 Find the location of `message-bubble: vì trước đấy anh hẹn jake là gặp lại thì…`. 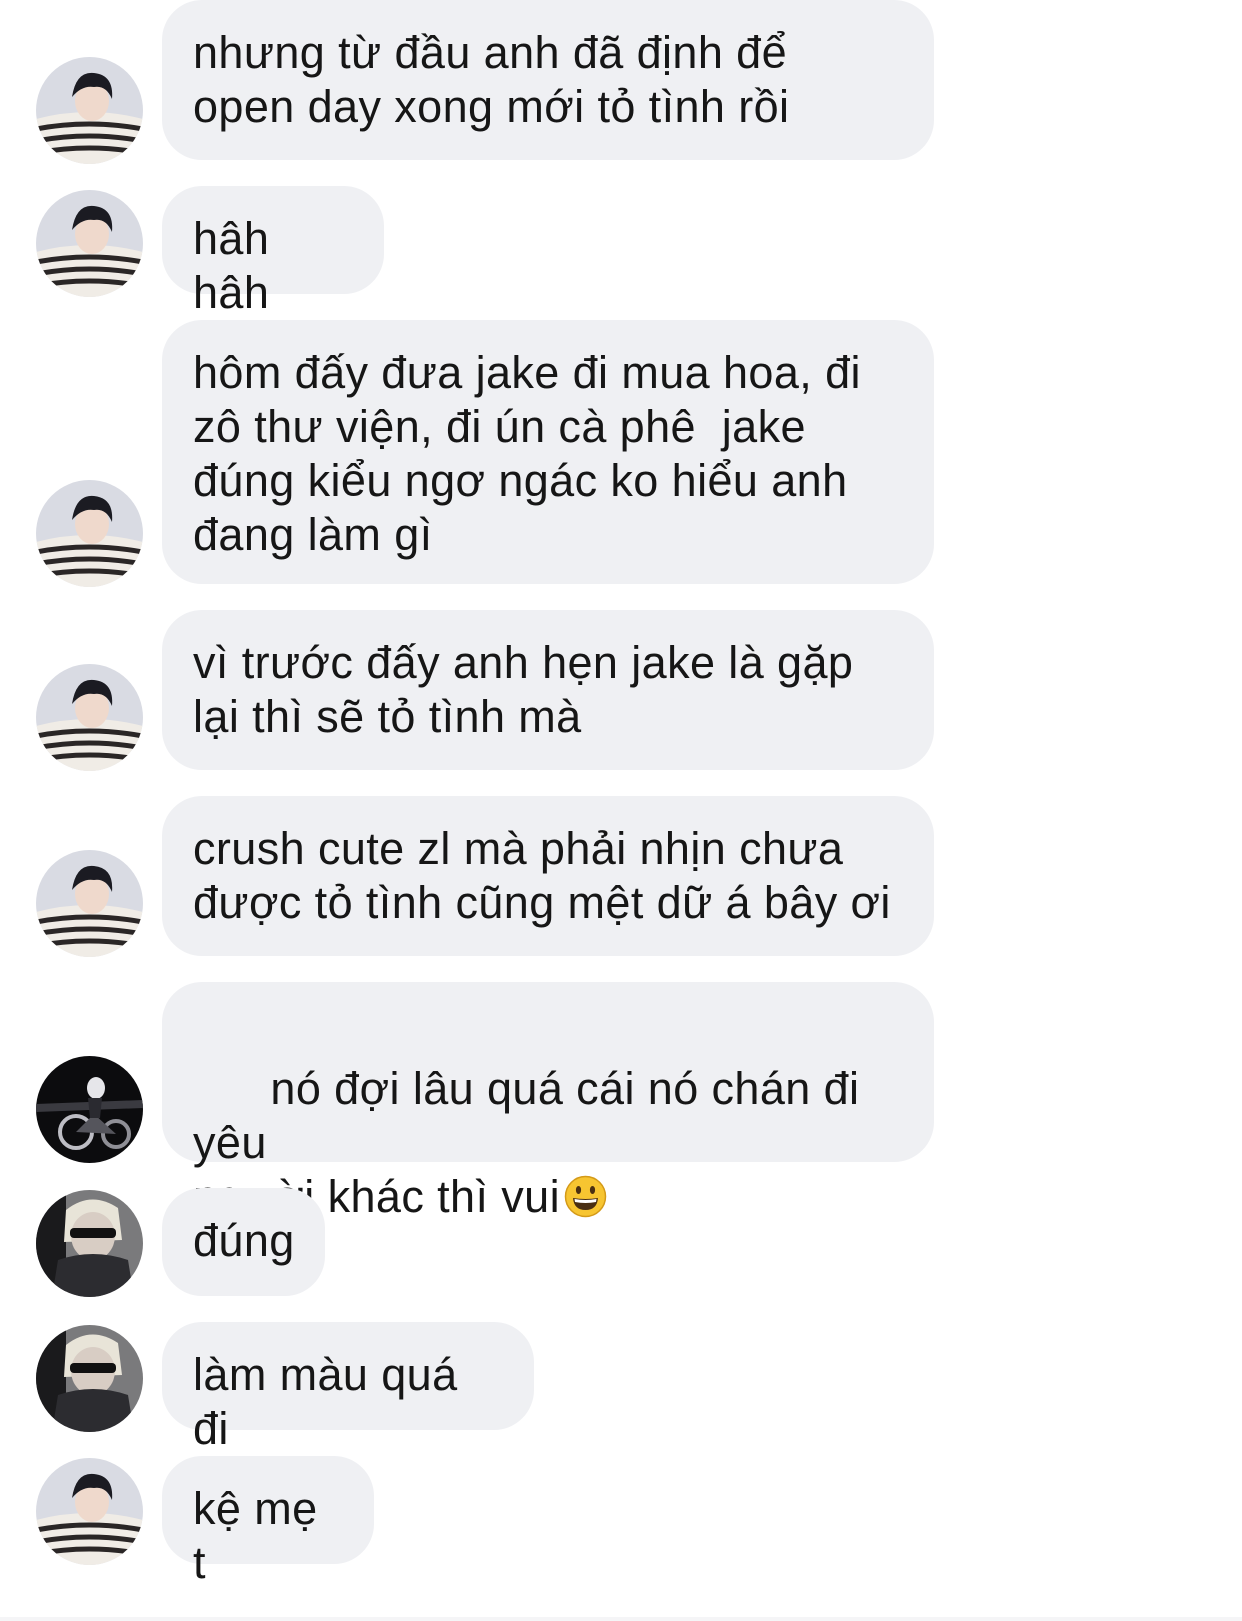

message-bubble: vì trước đấy anh hẹn jake là gặp lại thì… is located at coordinates (548, 690).